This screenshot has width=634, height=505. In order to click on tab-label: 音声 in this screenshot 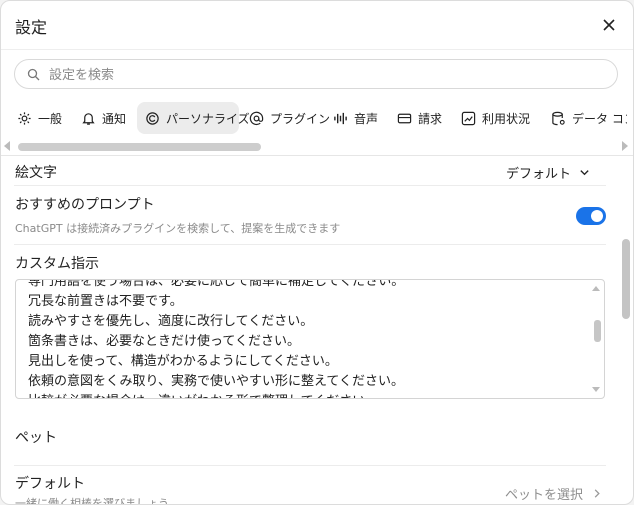, I will do `click(366, 118)`.